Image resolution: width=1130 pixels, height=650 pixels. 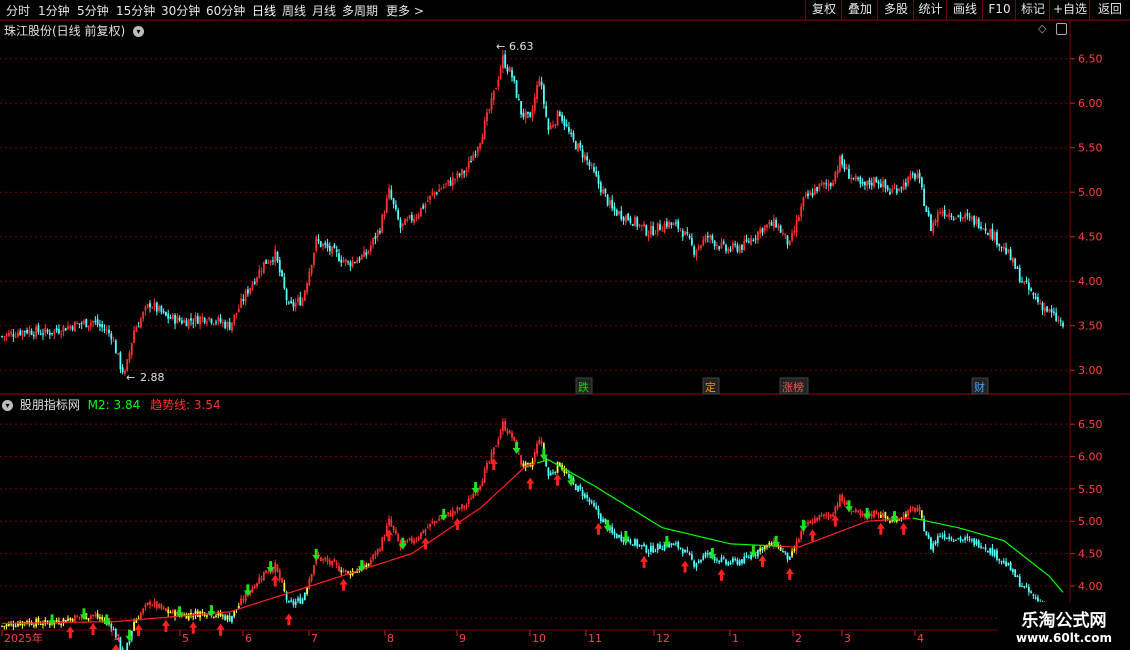 I want to click on period-tab-weekly: 周线, so click(x=294, y=10).